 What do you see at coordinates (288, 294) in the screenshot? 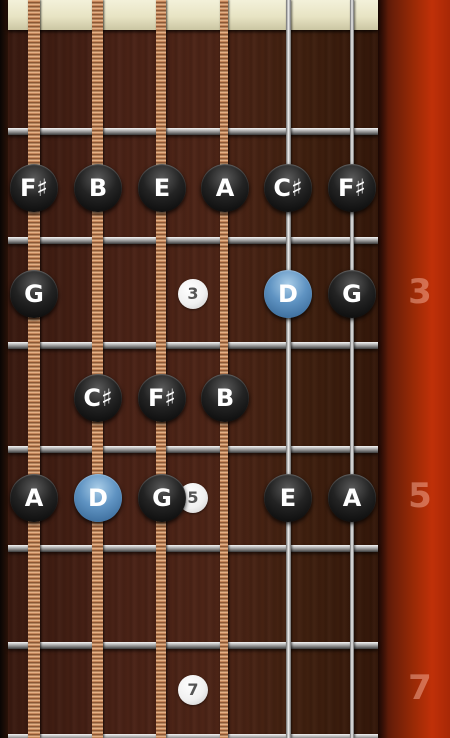
I see `root-note-fret3-string2: D` at bounding box center [288, 294].